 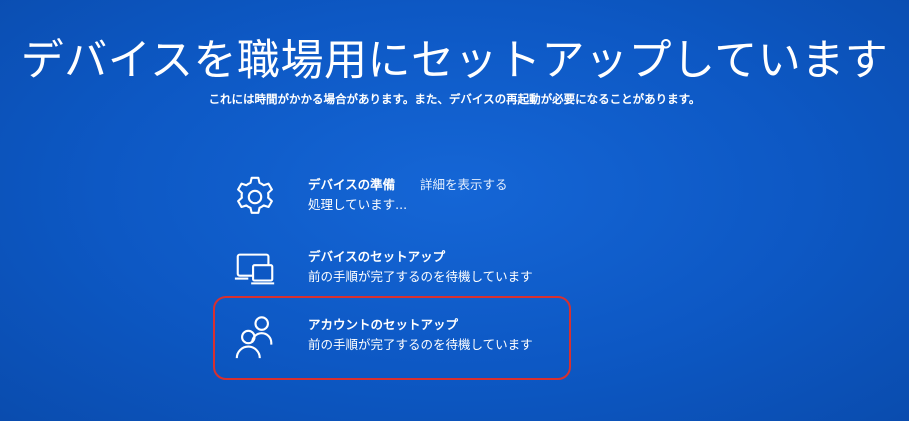 What do you see at coordinates (420, 276) in the screenshot?
I see `step-device-status: 前の手順が完了するのを待機しています` at bounding box center [420, 276].